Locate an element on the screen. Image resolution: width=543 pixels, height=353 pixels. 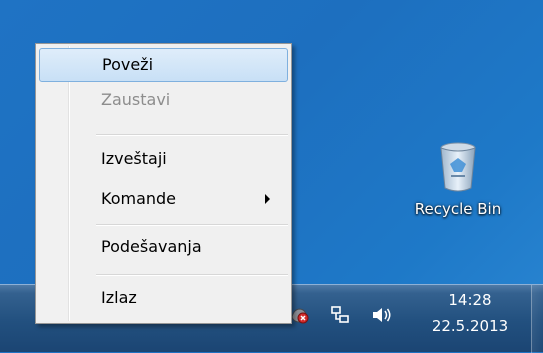
menu-item-izlaz: Izlaz is located at coordinates (163, 298).